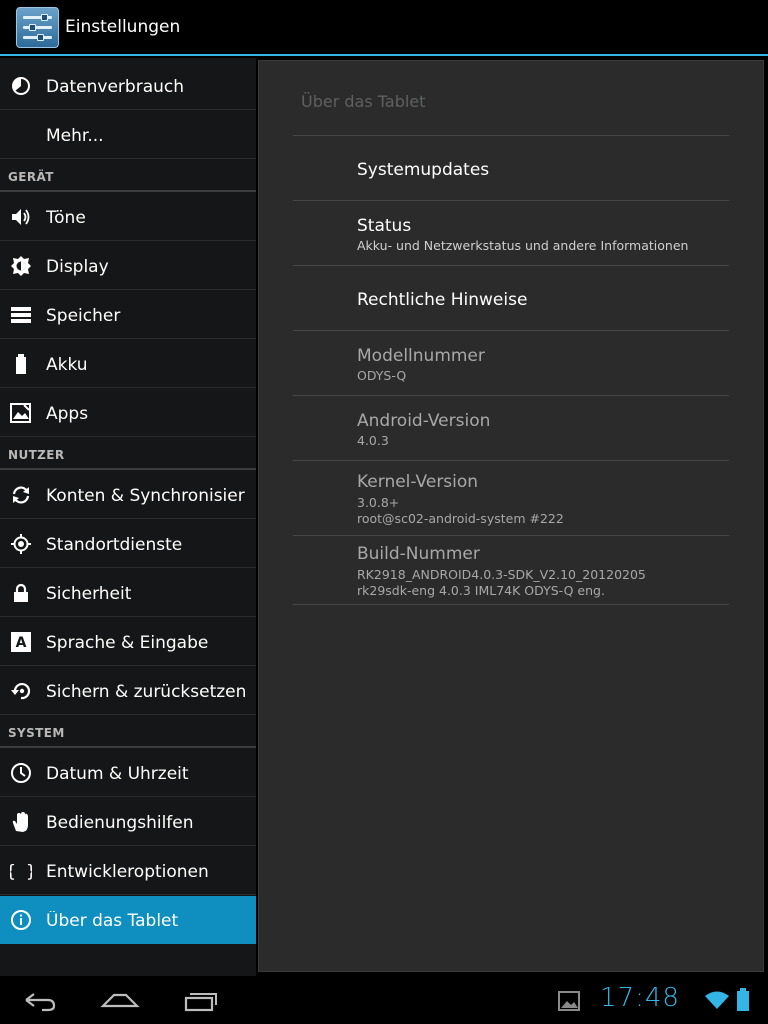 This screenshot has height=1024, width=768. I want to click on pref-summary: rk29sdk-eng 4.0.3 IML74K ODYS-Q eng., so click(481, 590).